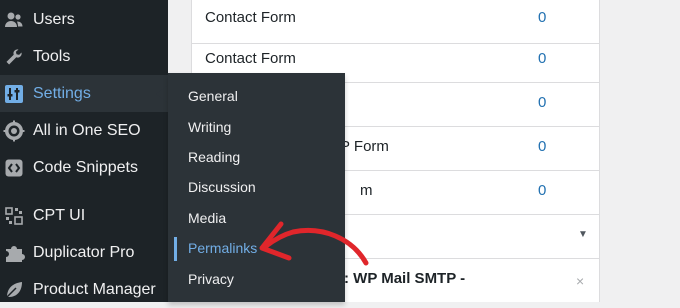 Image resolution: width=680 pixels, height=308 pixels. Describe the element at coordinates (59, 215) in the screenshot. I see `sidebar-item-label: CPT UI` at that location.